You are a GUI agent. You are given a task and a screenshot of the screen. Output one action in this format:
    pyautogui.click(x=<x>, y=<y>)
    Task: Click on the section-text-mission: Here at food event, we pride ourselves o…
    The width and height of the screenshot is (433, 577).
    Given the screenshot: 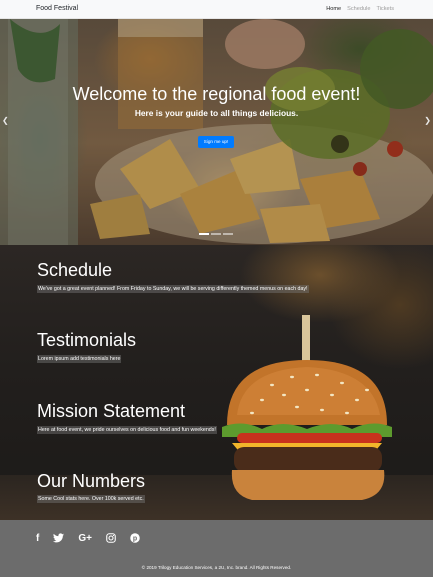 What is the action you would take?
    pyautogui.click(x=127, y=430)
    